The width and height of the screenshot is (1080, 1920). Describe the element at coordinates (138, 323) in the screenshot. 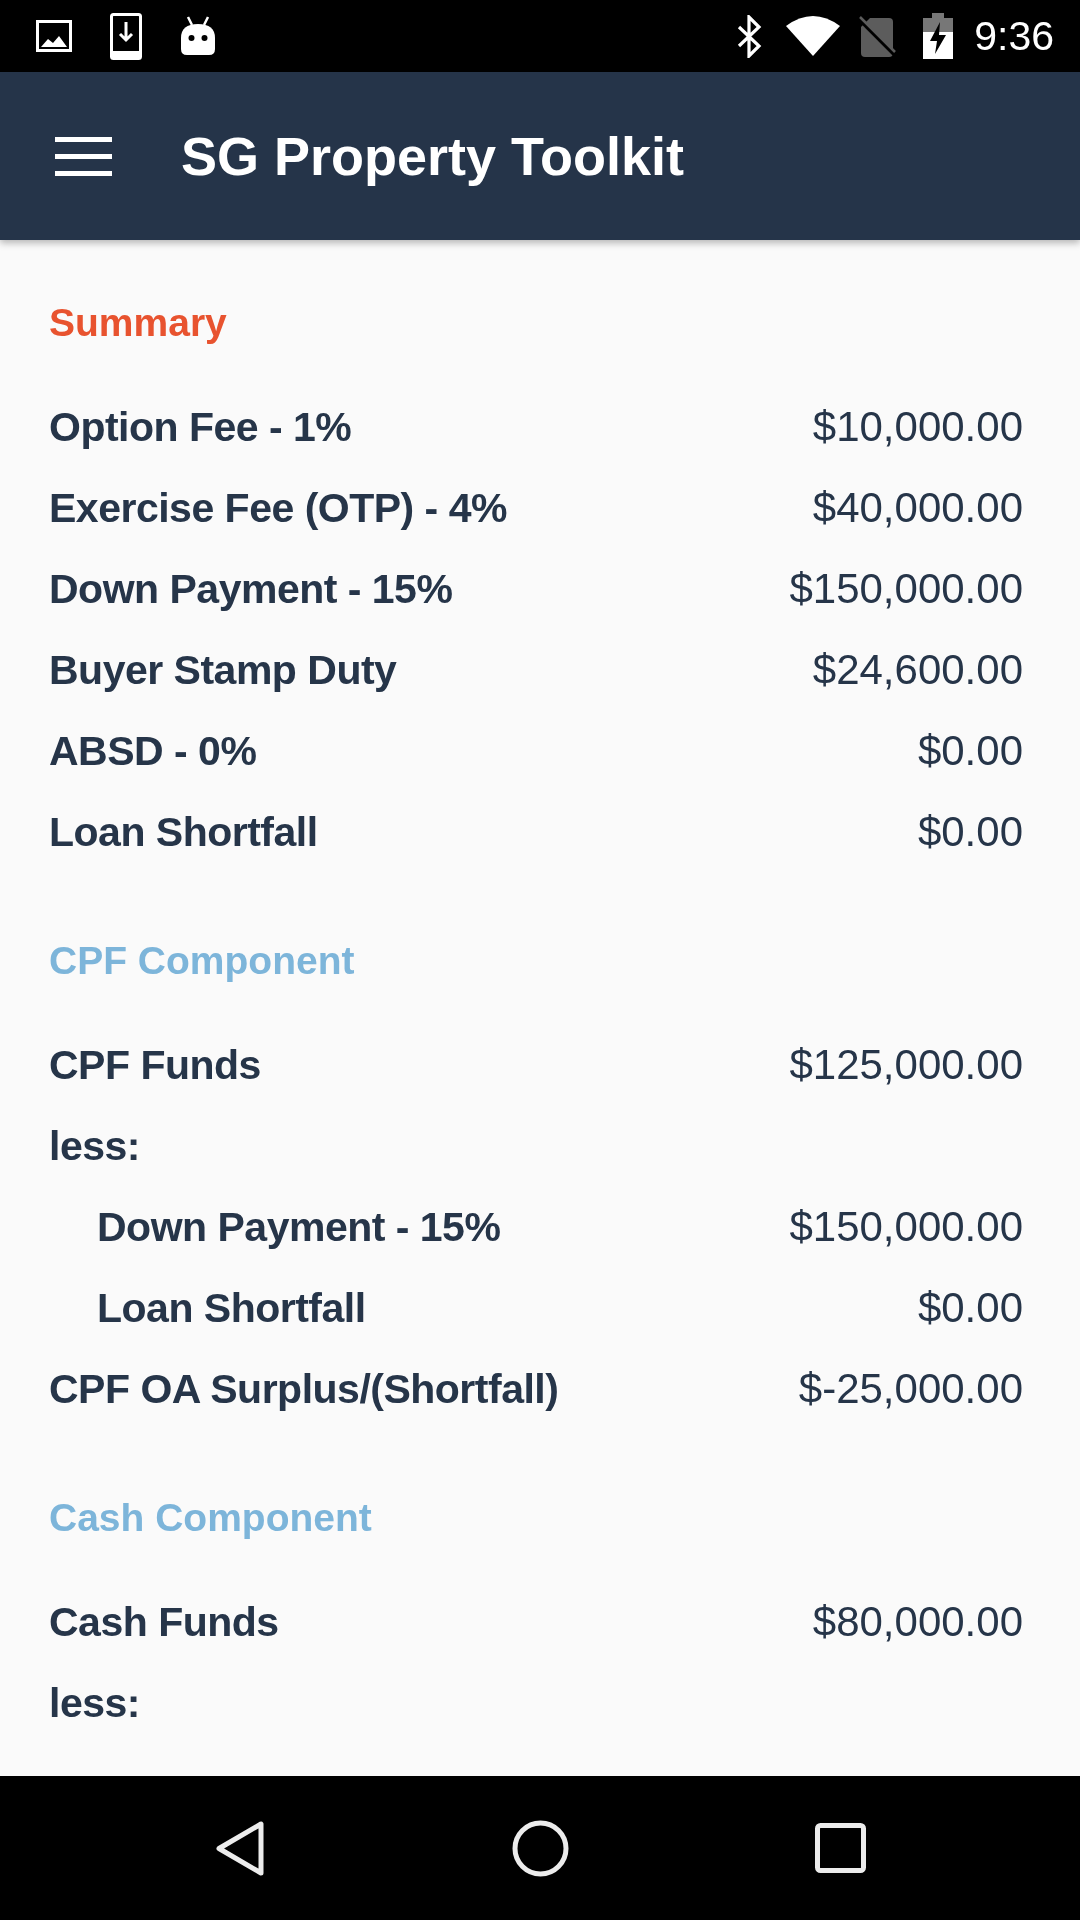

I see `section-header: Summary` at that location.